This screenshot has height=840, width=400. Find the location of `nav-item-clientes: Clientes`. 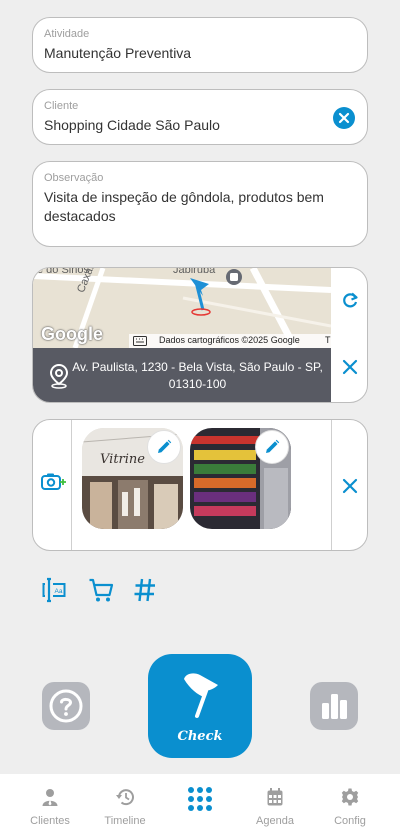

nav-item-clientes: Clientes is located at coordinates (50, 807).